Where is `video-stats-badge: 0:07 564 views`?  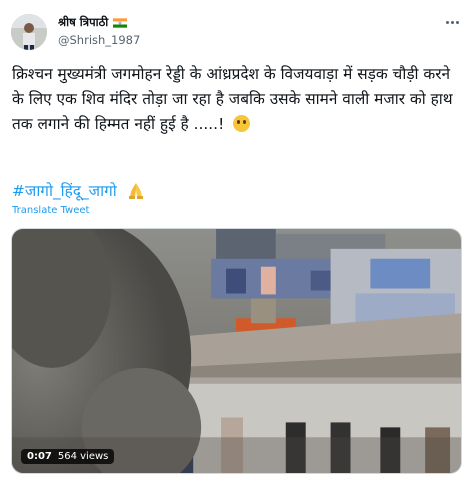 video-stats-badge: 0:07 564 views is located at coordinates (68, 456).